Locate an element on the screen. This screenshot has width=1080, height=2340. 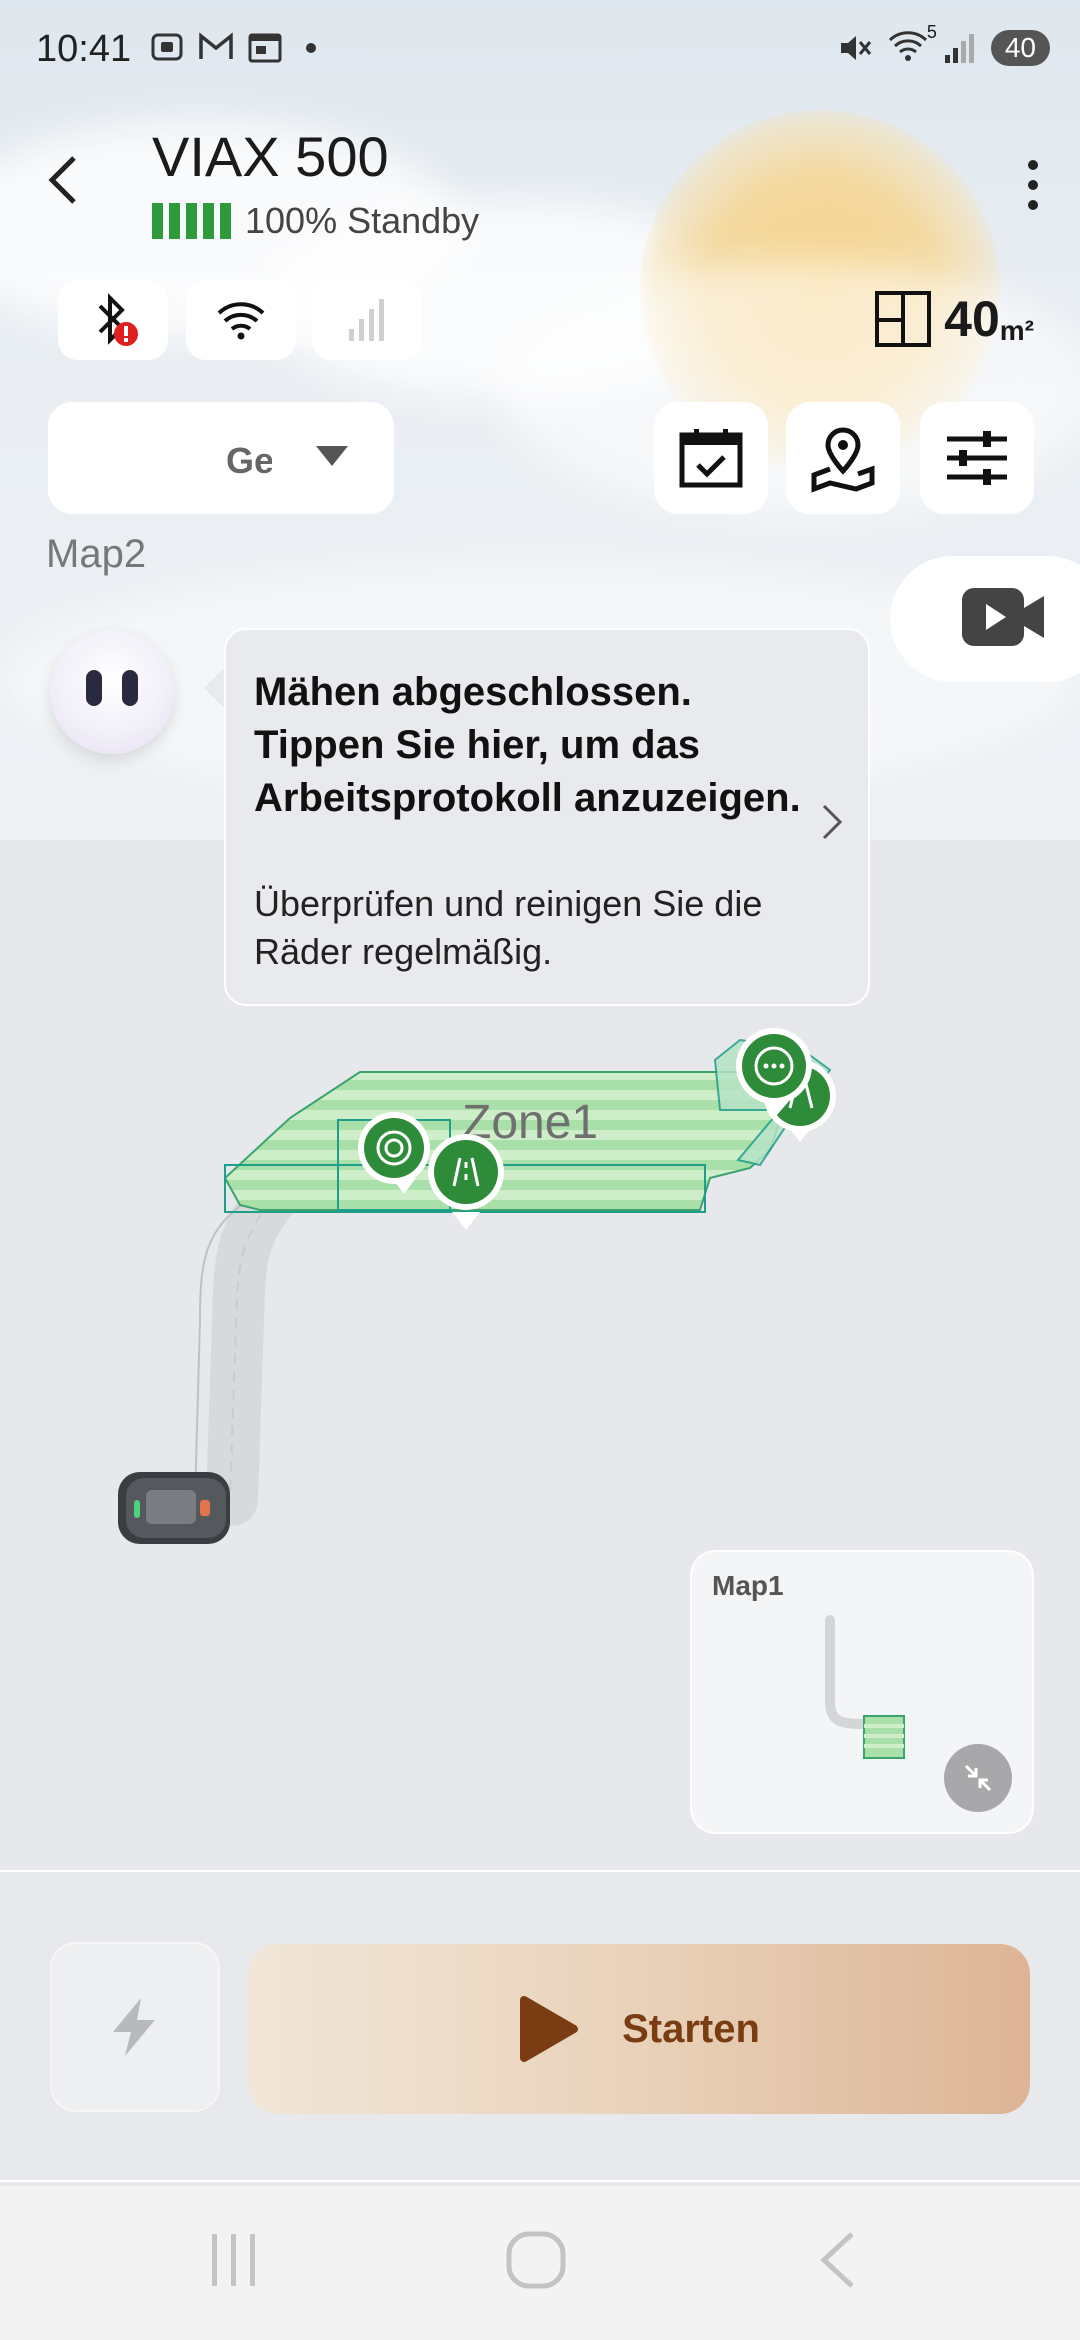
device-battery: 100% Standby is located at coordinates (315, 221).